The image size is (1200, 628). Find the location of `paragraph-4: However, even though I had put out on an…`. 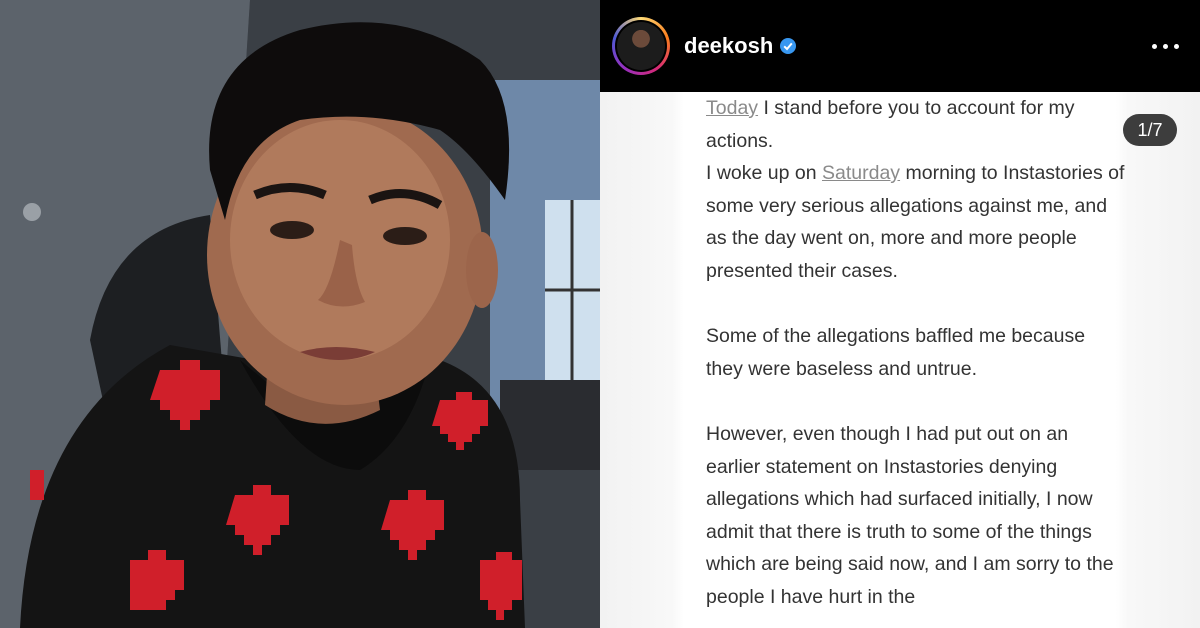

paragraph-4: However, even though I had put out on an… is located at coordinates (910, 515).